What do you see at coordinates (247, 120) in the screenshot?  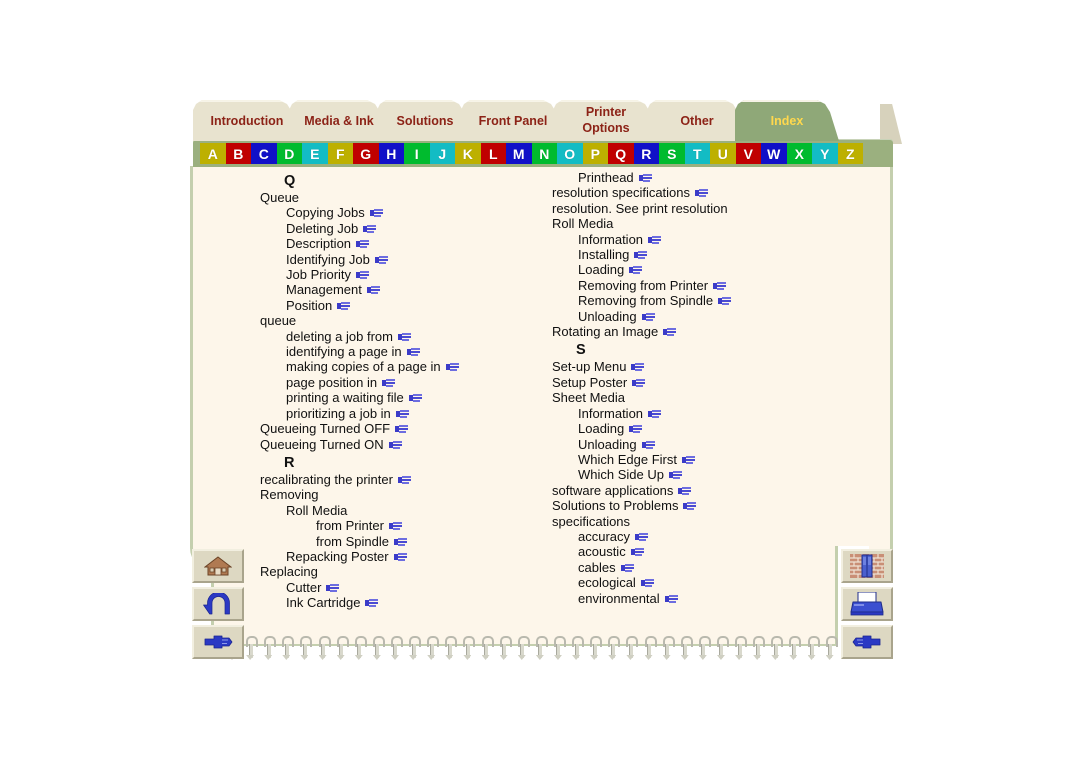 I see `tab-introduction: Introduction` at bounding box center [247, 120].